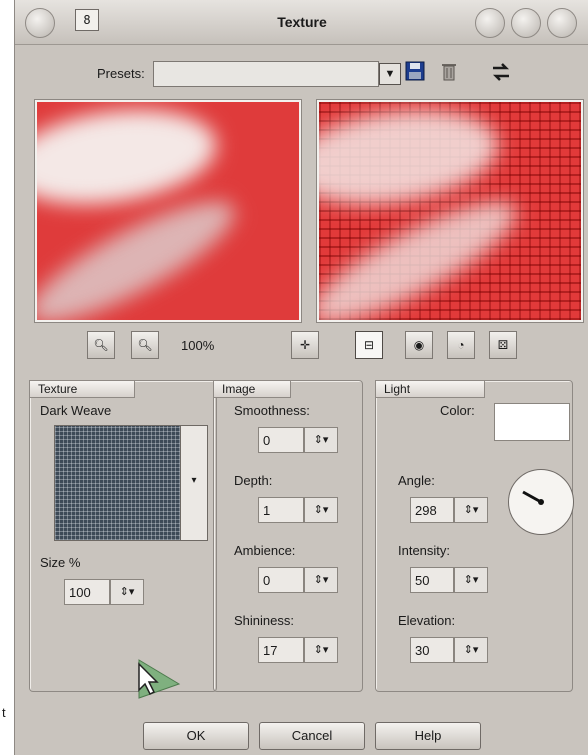  I want to click on camera-icon: ◉, so click(419, 345).